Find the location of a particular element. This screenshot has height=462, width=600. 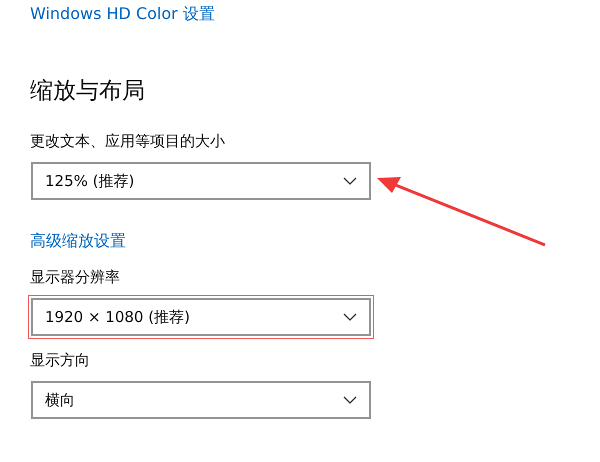

field-label: 显示方向 is located at coordinates (60, 360).